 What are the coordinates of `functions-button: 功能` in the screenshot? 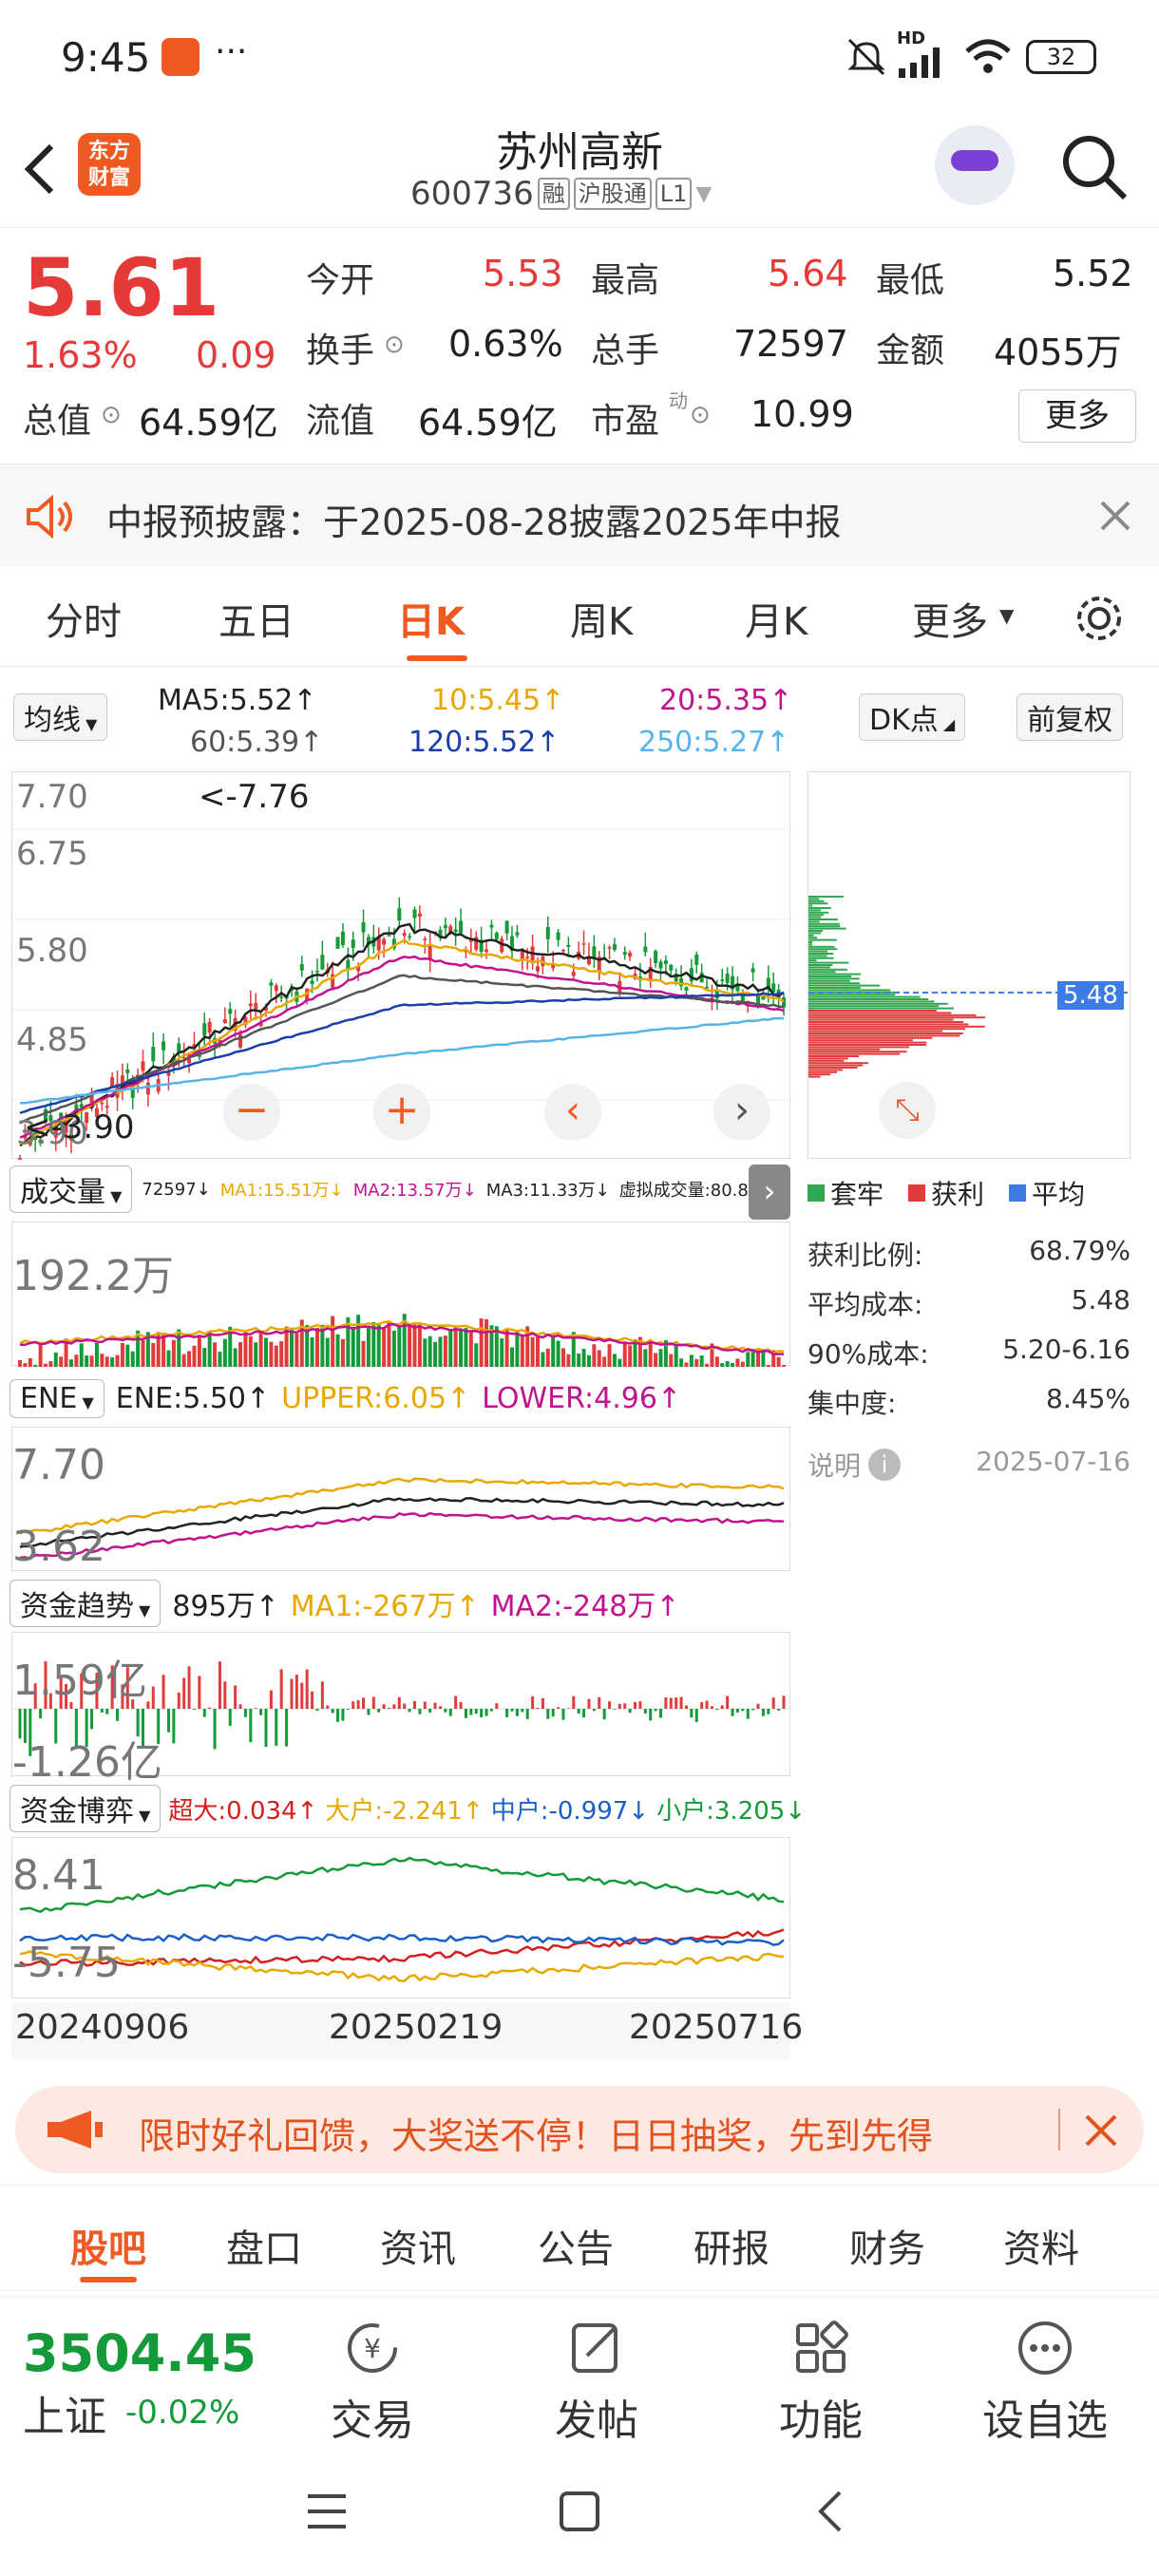 It's located at (821, 2382).